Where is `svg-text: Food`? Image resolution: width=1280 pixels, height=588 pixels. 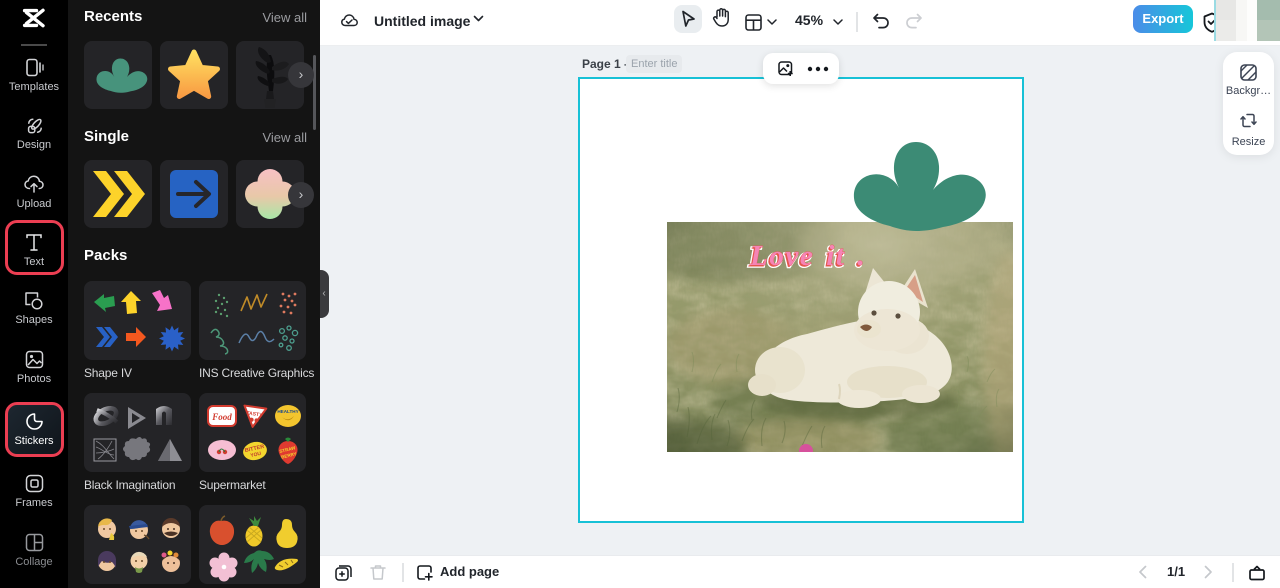
svg-text: Food is located at coordinates (221, 417).